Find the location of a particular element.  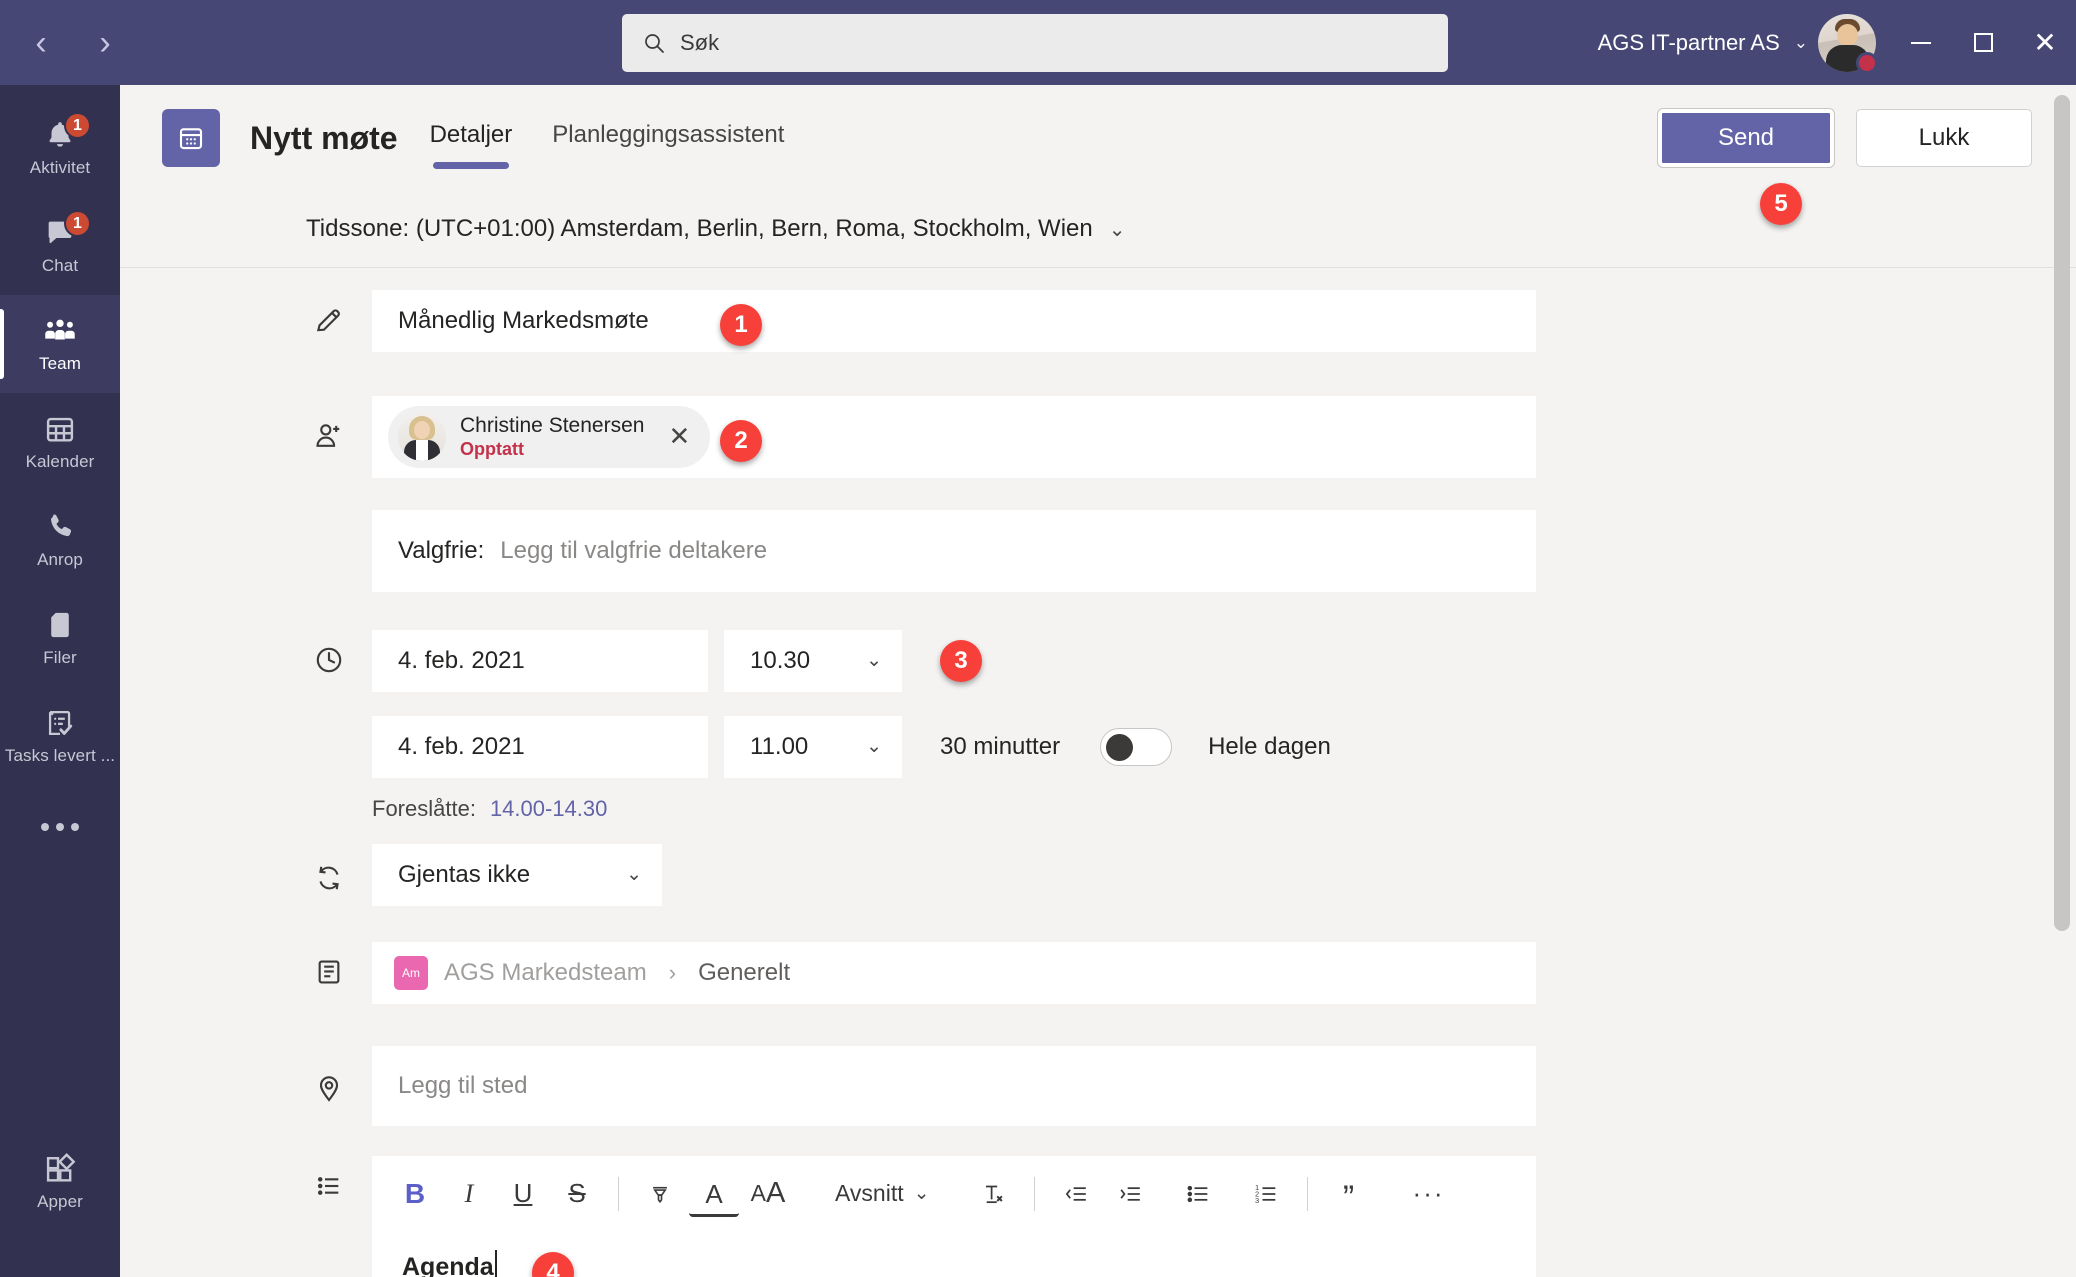

optional-attendees-field: Valgfrie: Legg til valgfrie deltakere is located at coordinates (954, 550).